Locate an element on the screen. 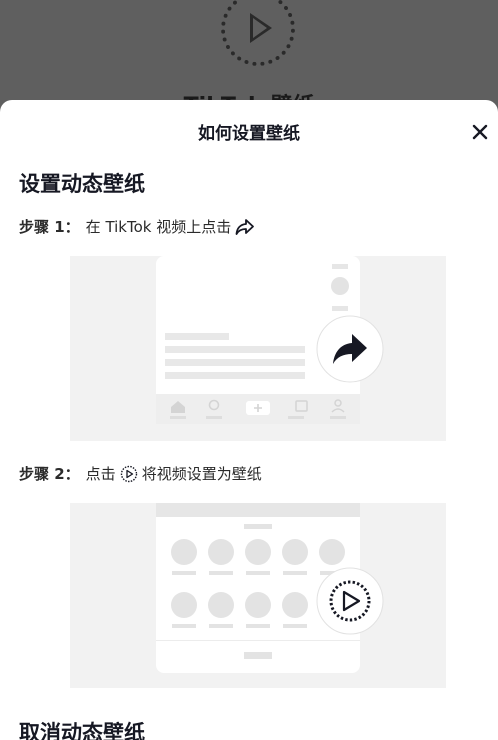 The image size is (498, 740). step-1: 步骤 1： 在 TikTok 视频上点击 is located at coordinates (139, 226).